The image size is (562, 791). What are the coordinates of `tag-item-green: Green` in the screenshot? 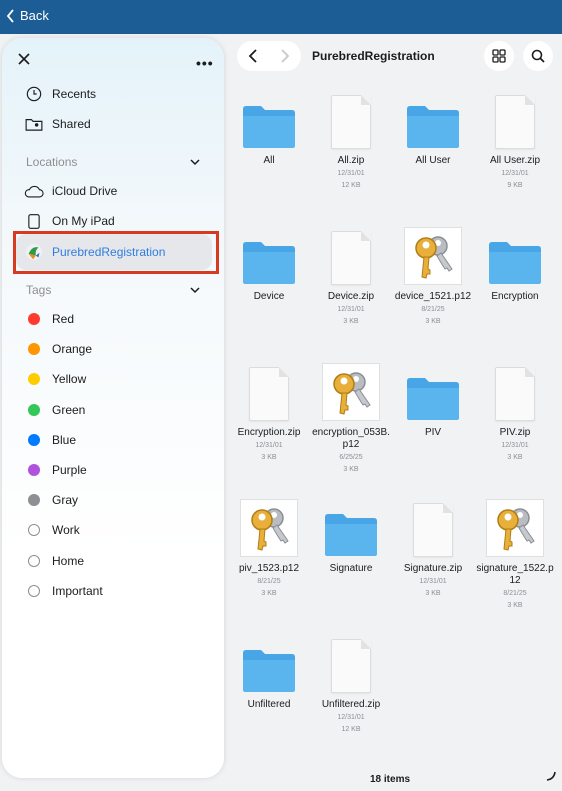 It's located at (54, 410).